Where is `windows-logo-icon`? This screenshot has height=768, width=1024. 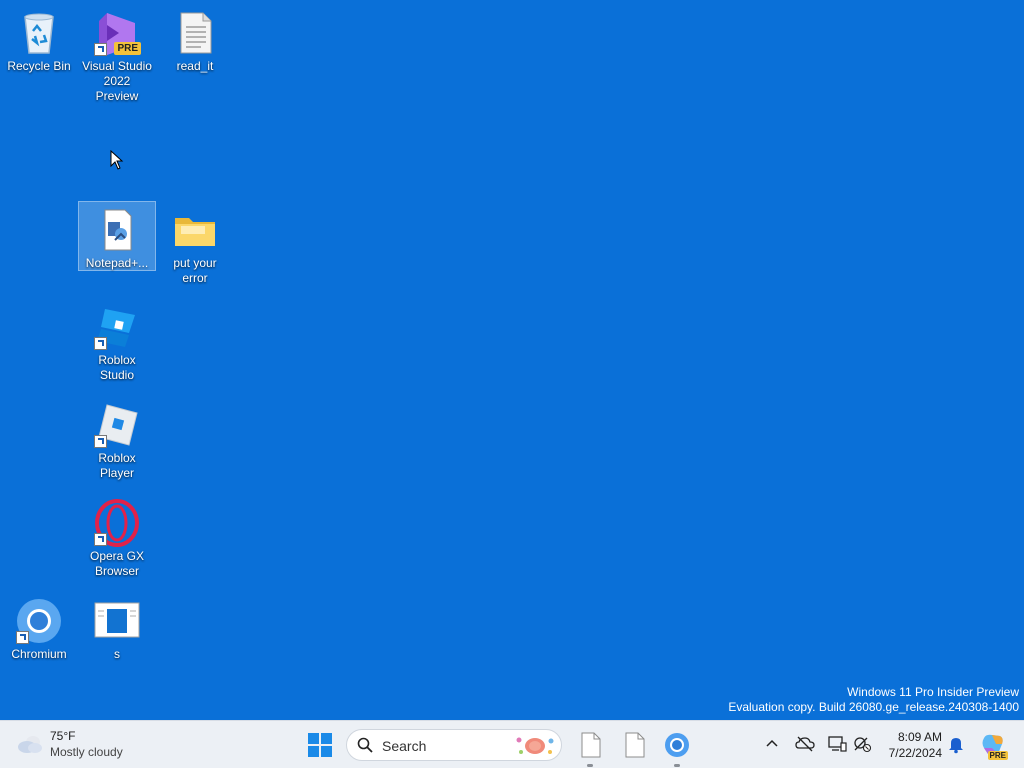 windows-logo-icon is located at coordinates (320, 745).